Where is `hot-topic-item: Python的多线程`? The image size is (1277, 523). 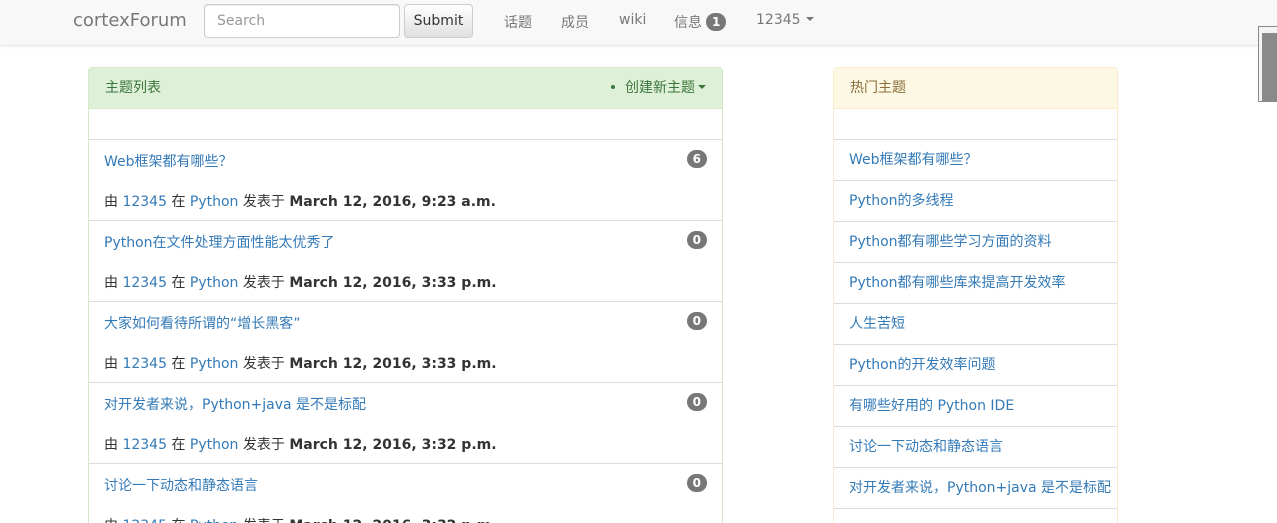 hot-topic-item: Python的多线程 is located at coordinates (975, 201).